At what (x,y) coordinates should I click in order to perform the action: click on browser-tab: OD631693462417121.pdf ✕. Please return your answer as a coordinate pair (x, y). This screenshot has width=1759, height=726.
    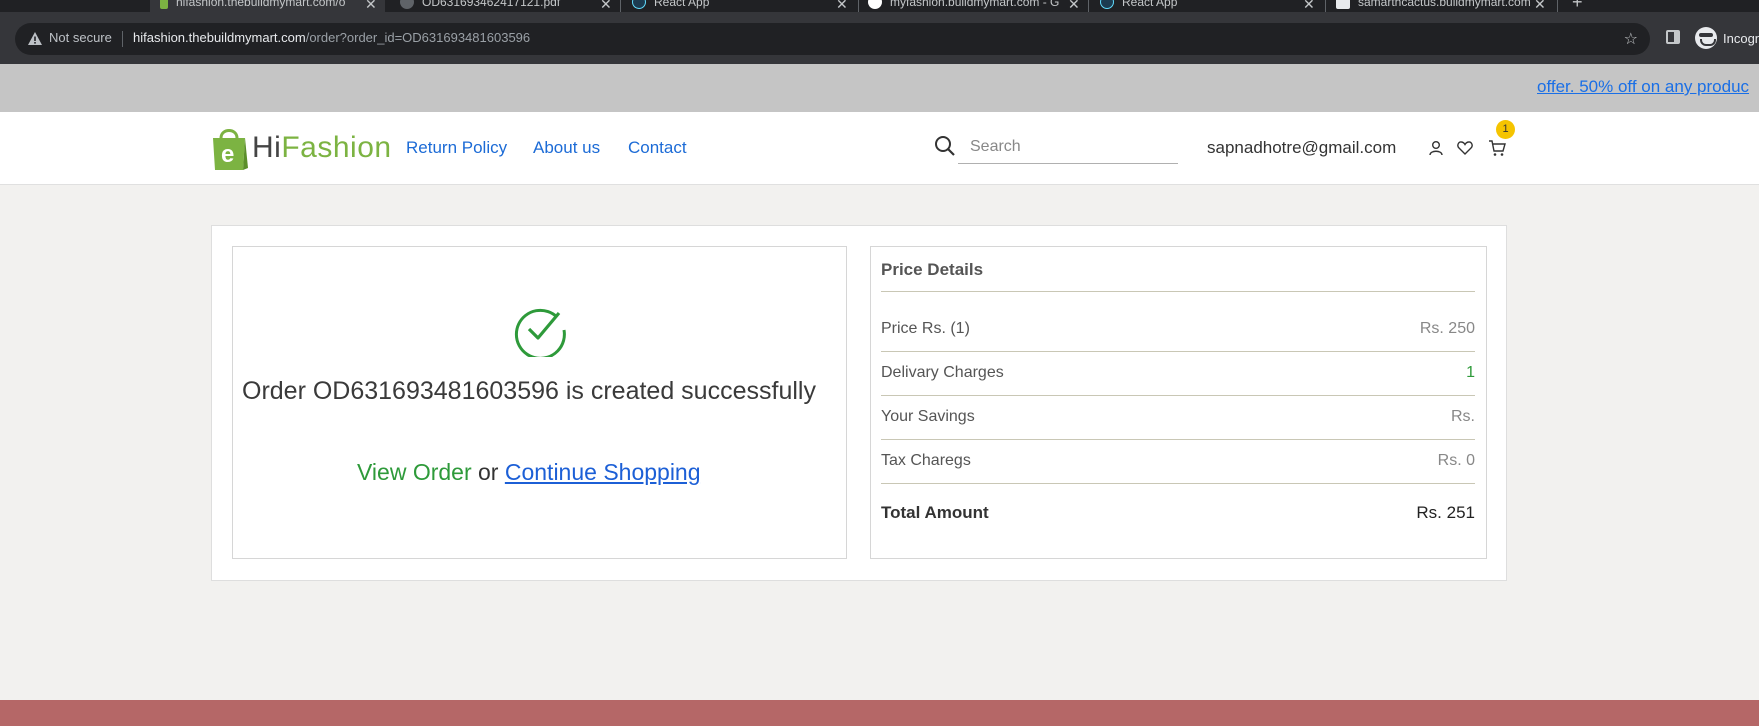
    Looking at the image, I should click on (507, 6).